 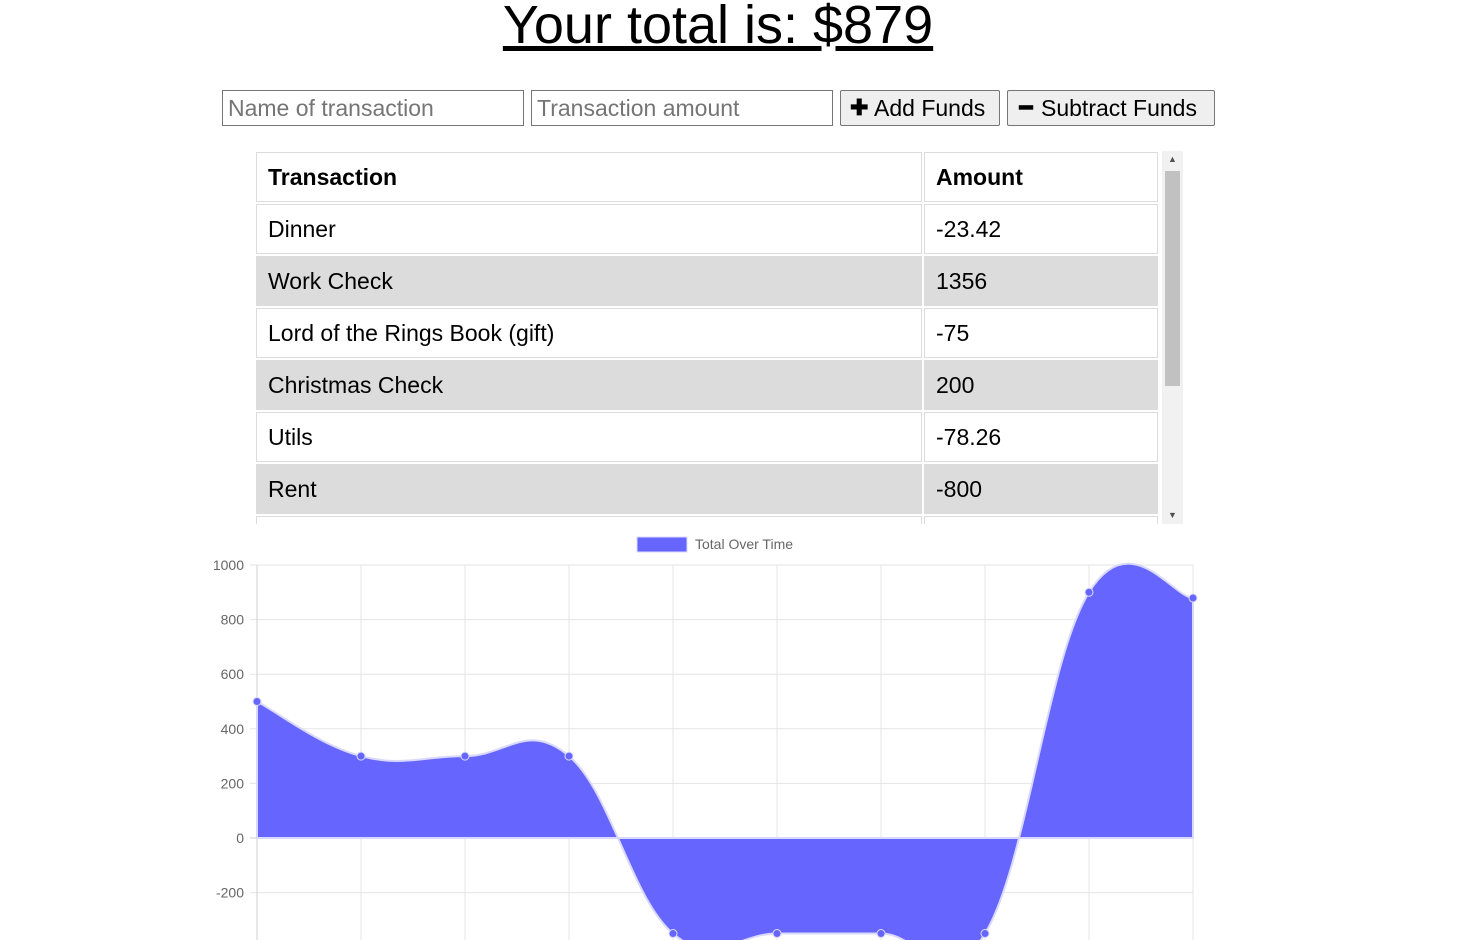 I want to click on chart-legend: Total Over Time, so click(x=714, y=544).